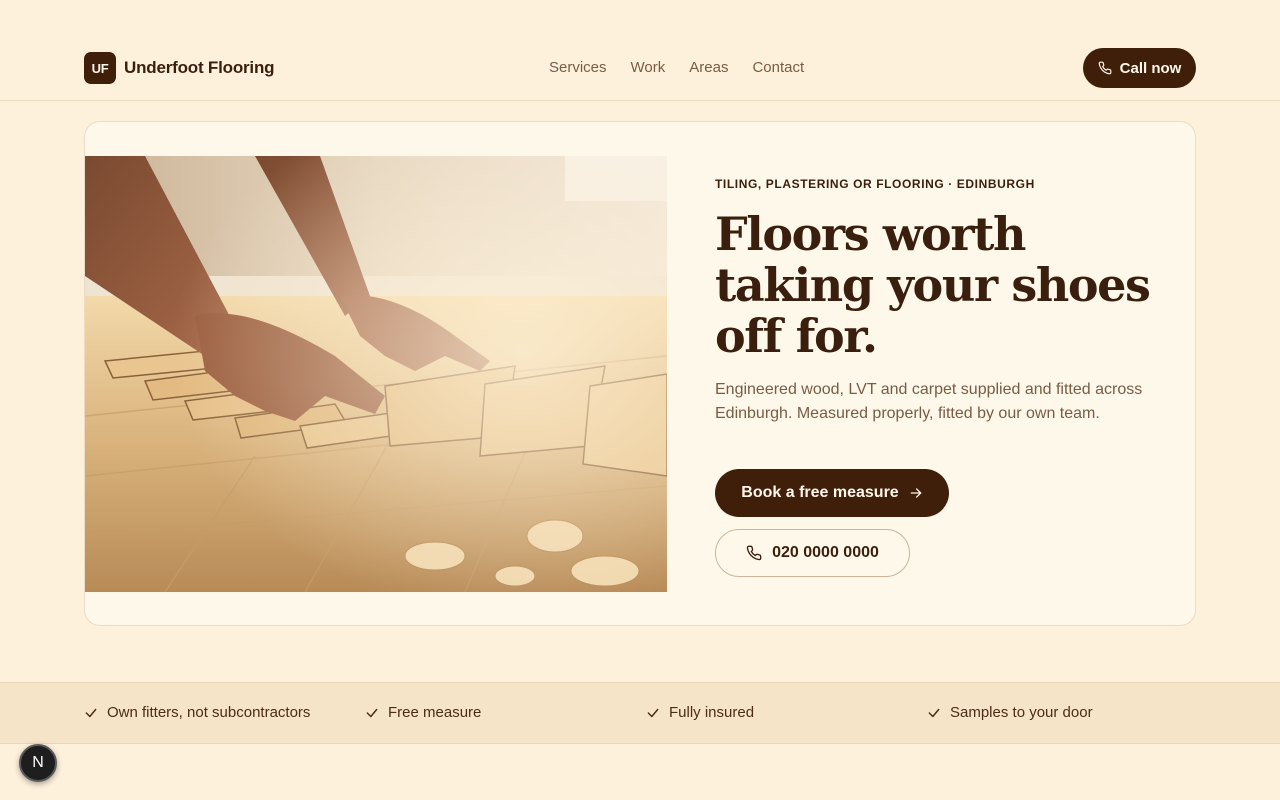 The image size is (1280, 800). I want to click on hero-headline-line-1: Floors worth, so click(870, 234).